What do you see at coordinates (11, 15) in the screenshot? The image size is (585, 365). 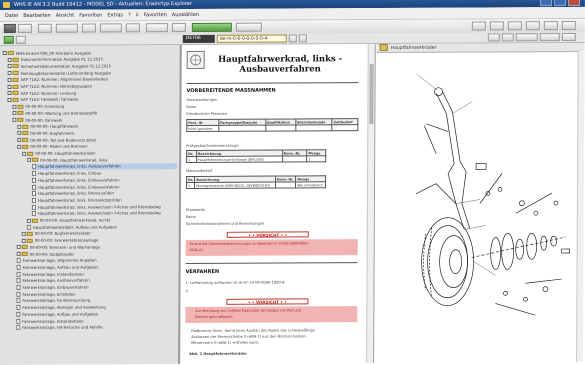 I see `menu-datei: Datei` at bounding box center [11, 15].